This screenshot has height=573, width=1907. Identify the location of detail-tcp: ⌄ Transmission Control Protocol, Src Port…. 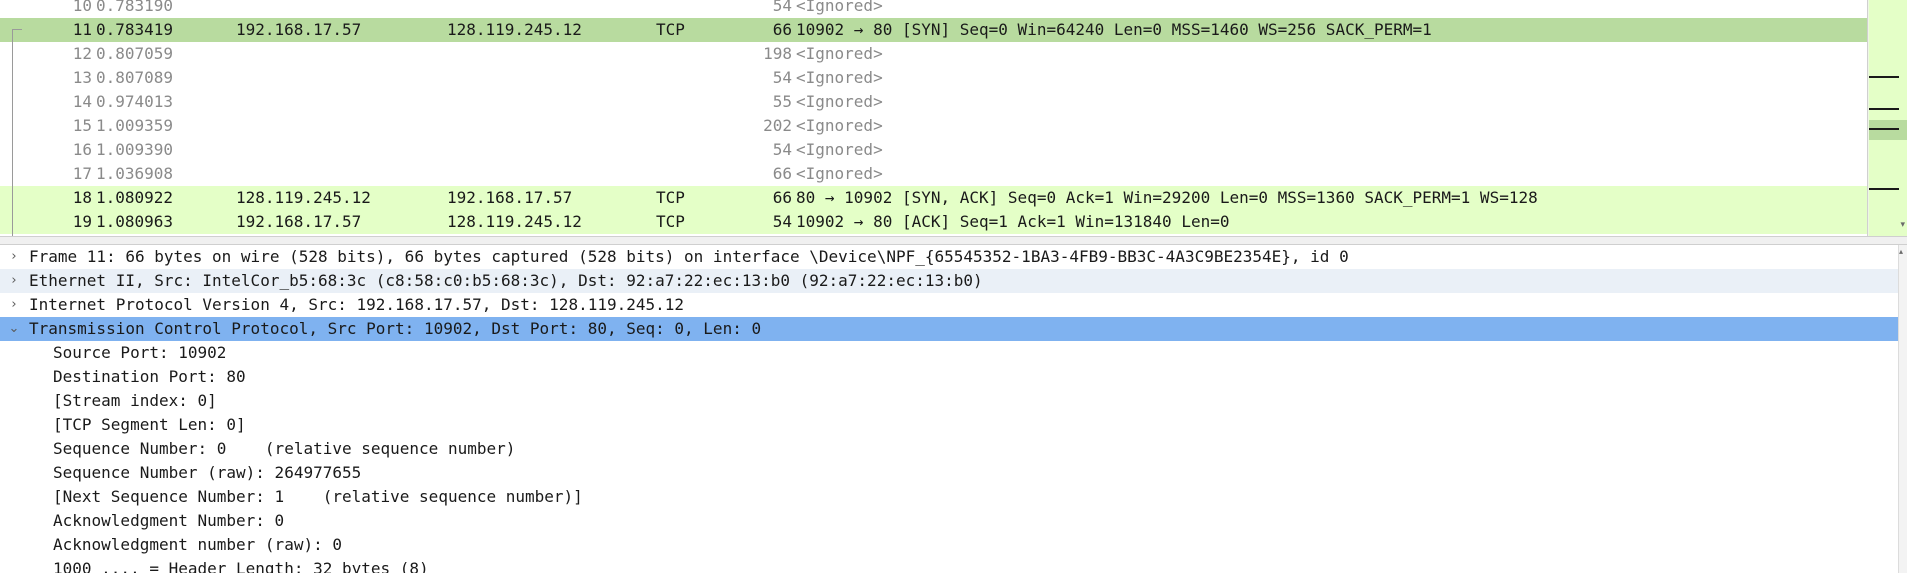
(949, 329).